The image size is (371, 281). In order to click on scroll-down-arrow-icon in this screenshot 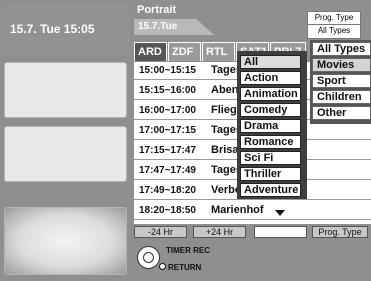, I will do `click(280, 213)`.